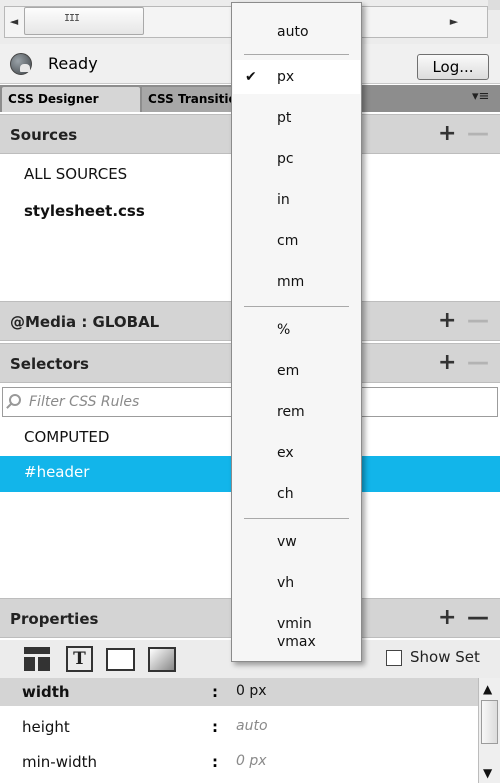  What do you see at coordinates (296, 32) in the screenshot?
I see `menu-item-auto: auto` at bounding box center [296, 32].